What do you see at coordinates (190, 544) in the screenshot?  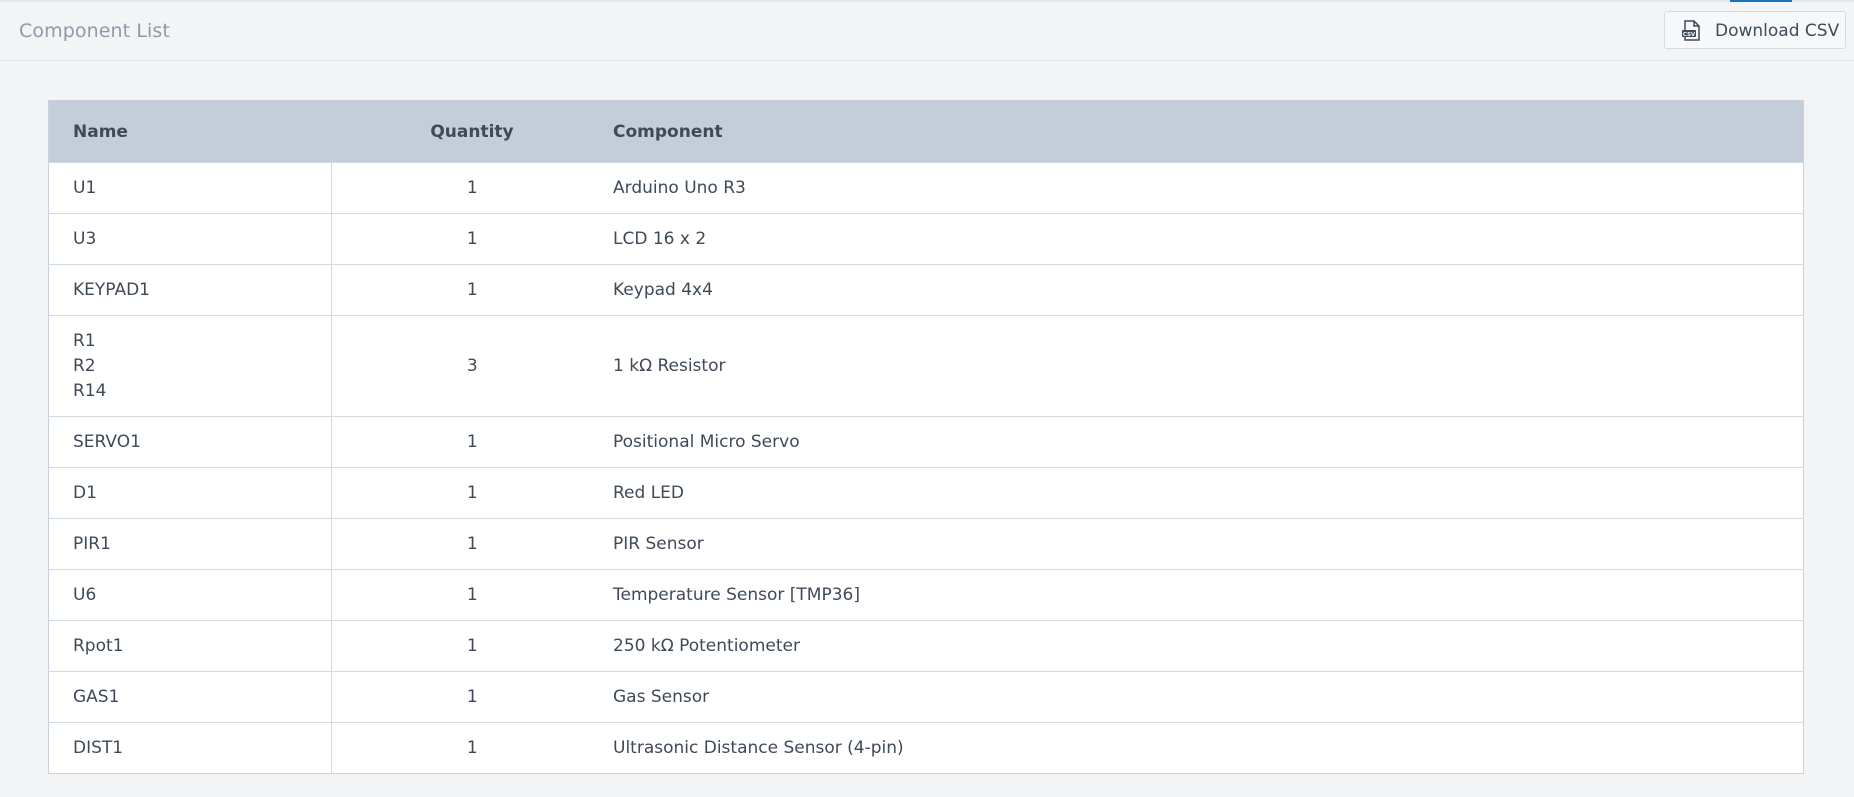 I see `cell-name: PIR1` at bounding box center [190, 544].